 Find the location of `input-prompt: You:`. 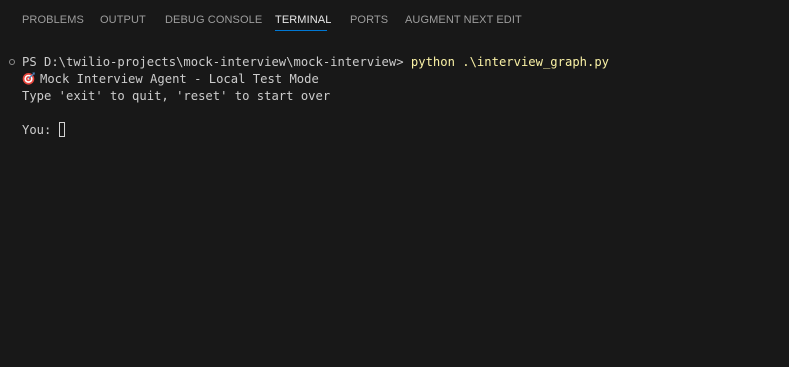

input-prompt: You: is located at coordinates (40, 130).